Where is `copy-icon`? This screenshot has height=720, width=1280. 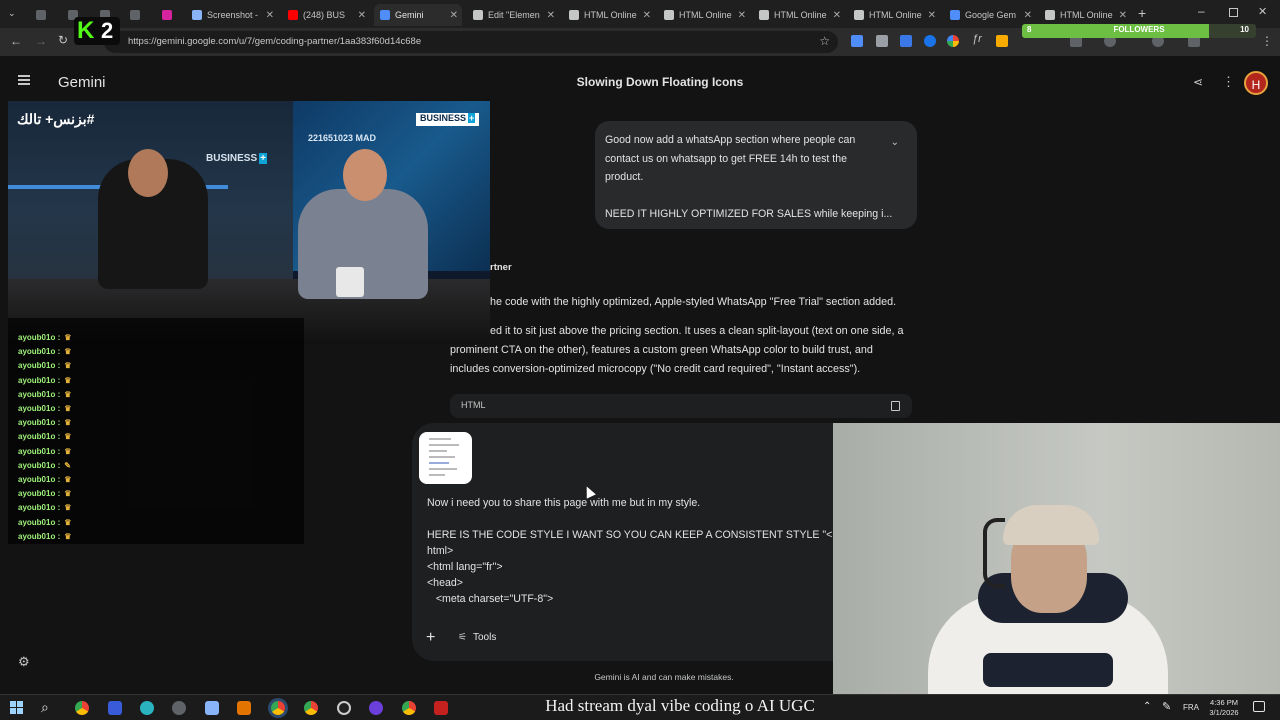 copy-icon is located at coordinates (895, 406).